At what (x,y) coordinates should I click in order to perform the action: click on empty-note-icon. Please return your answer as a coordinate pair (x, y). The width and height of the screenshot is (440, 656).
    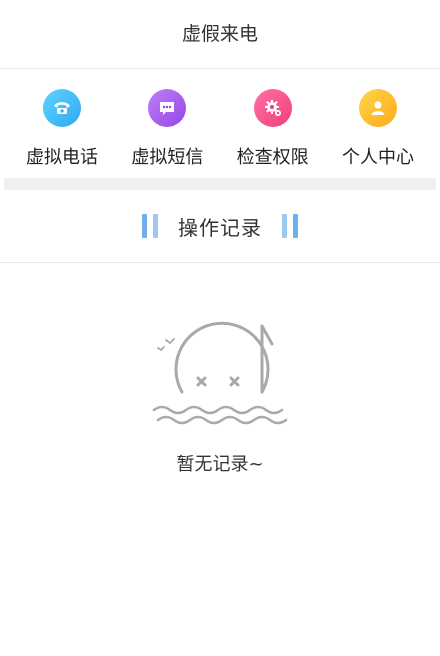
    Looking at the image, I should click on (220, 373).